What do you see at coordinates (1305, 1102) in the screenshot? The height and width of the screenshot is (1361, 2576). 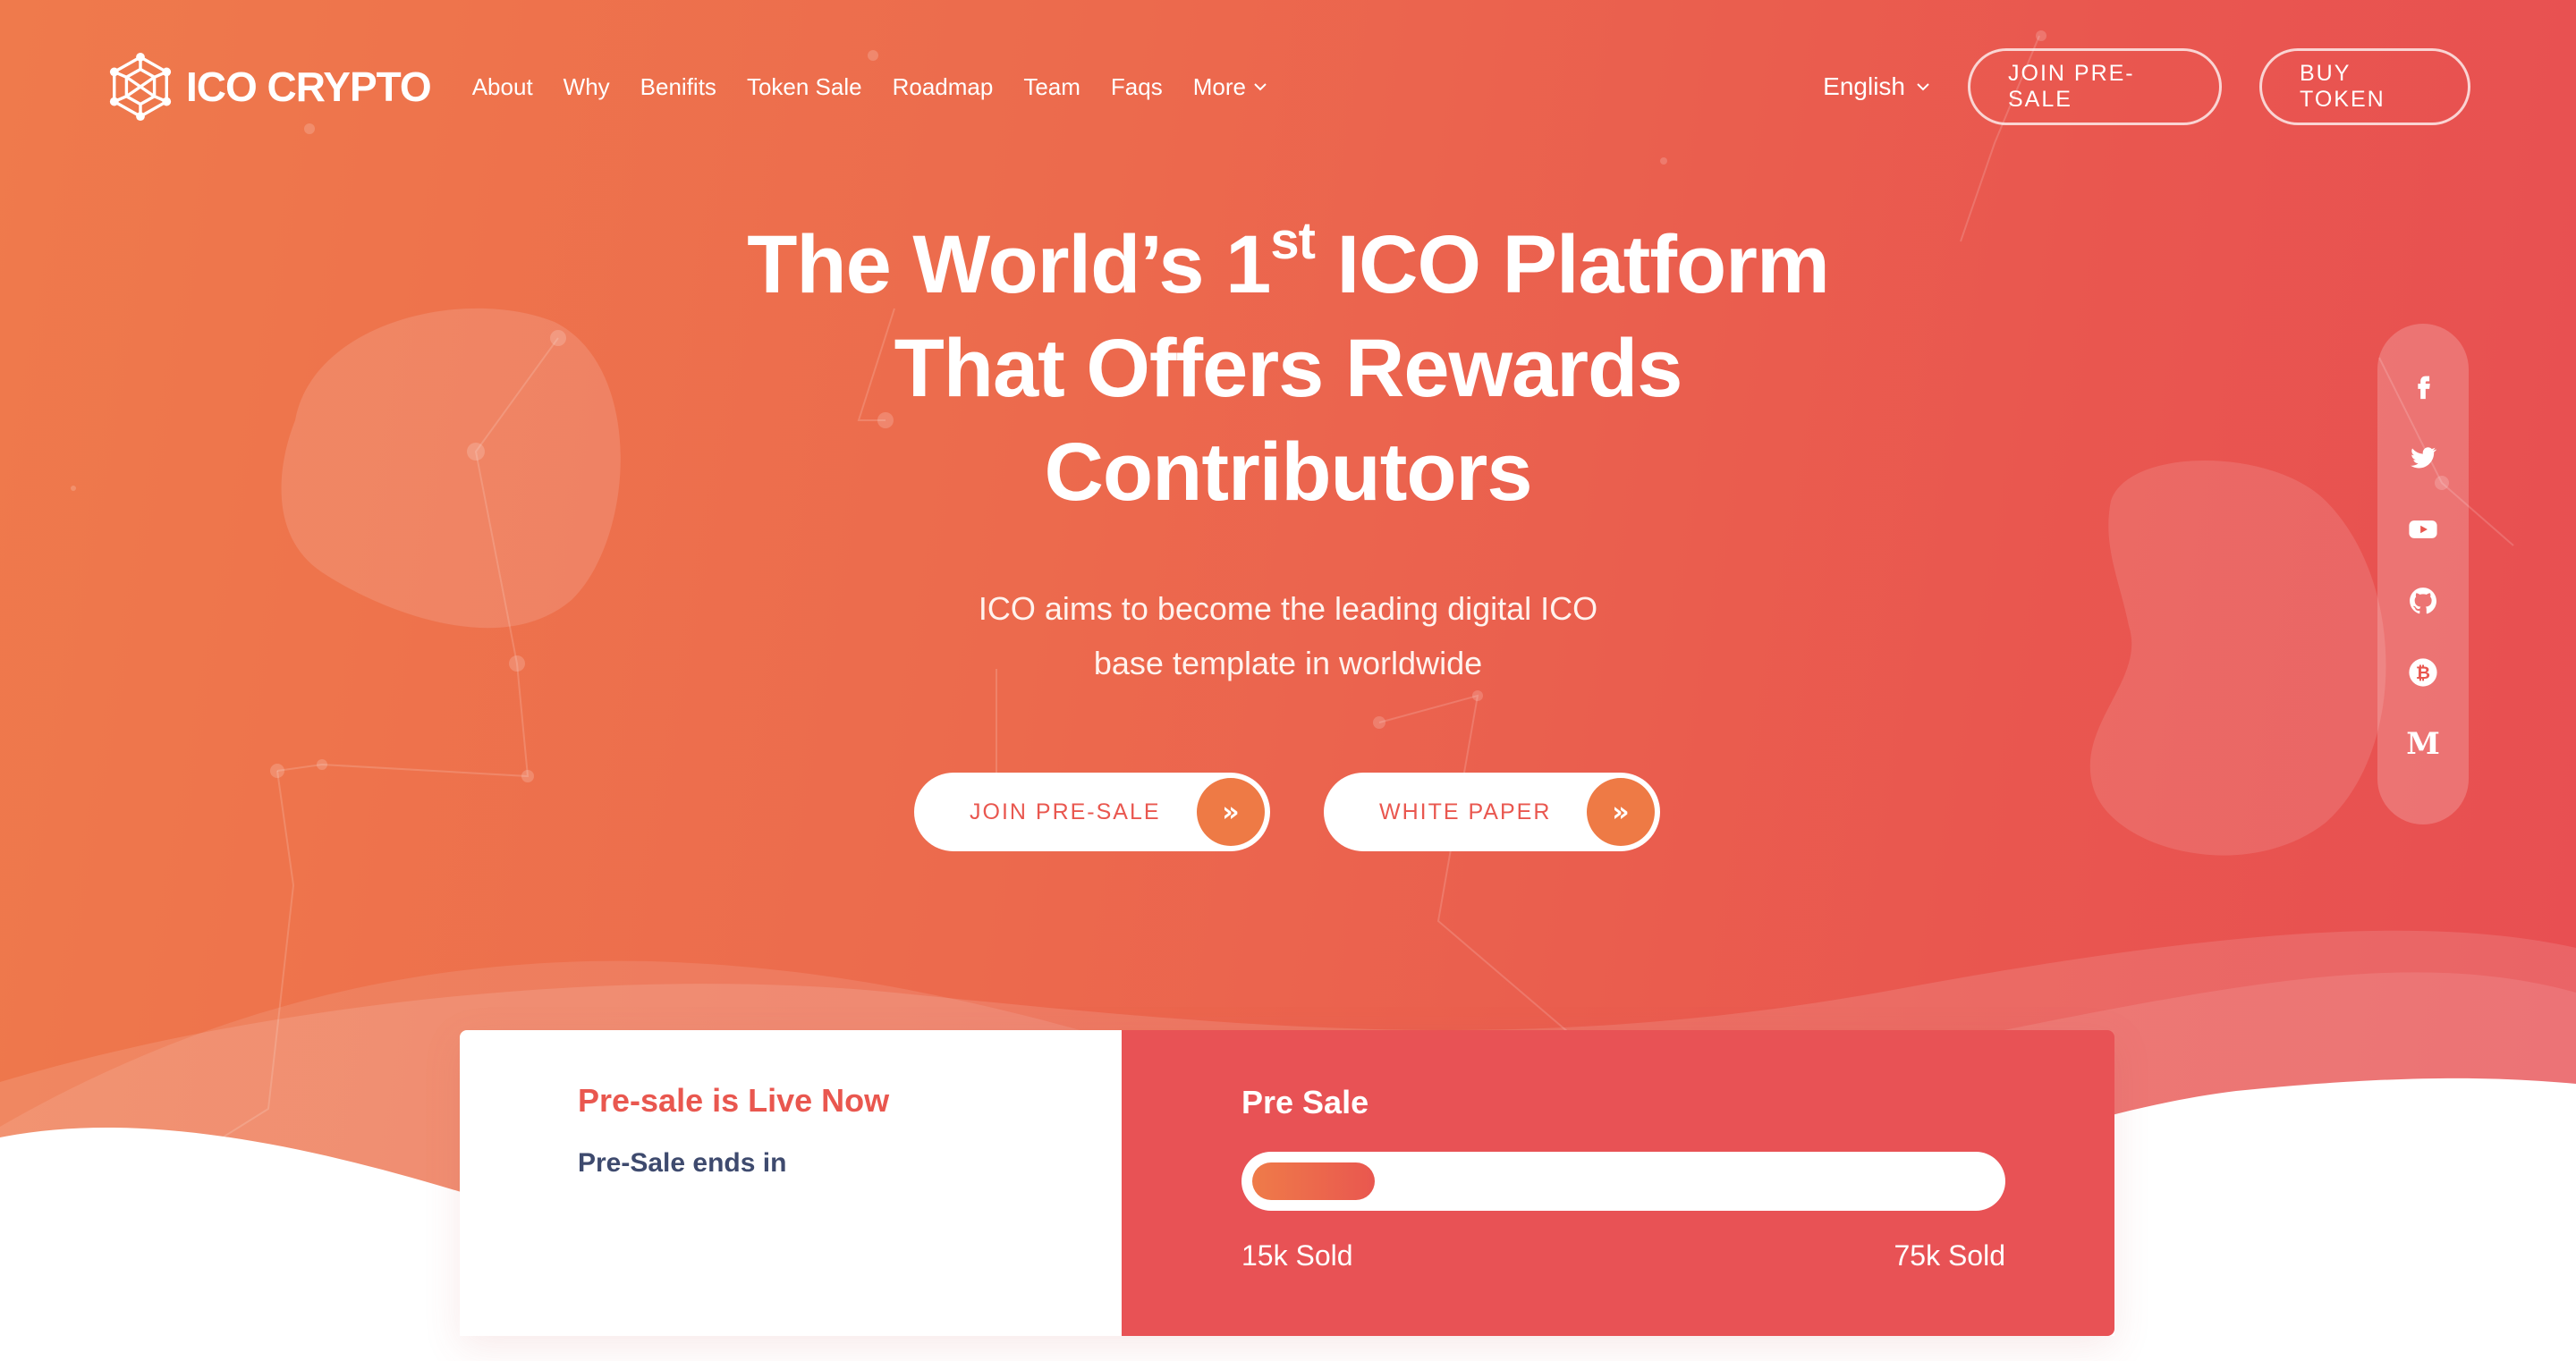 I see `presale-title: Pre Sale` at bounding box center [1305, 1102].